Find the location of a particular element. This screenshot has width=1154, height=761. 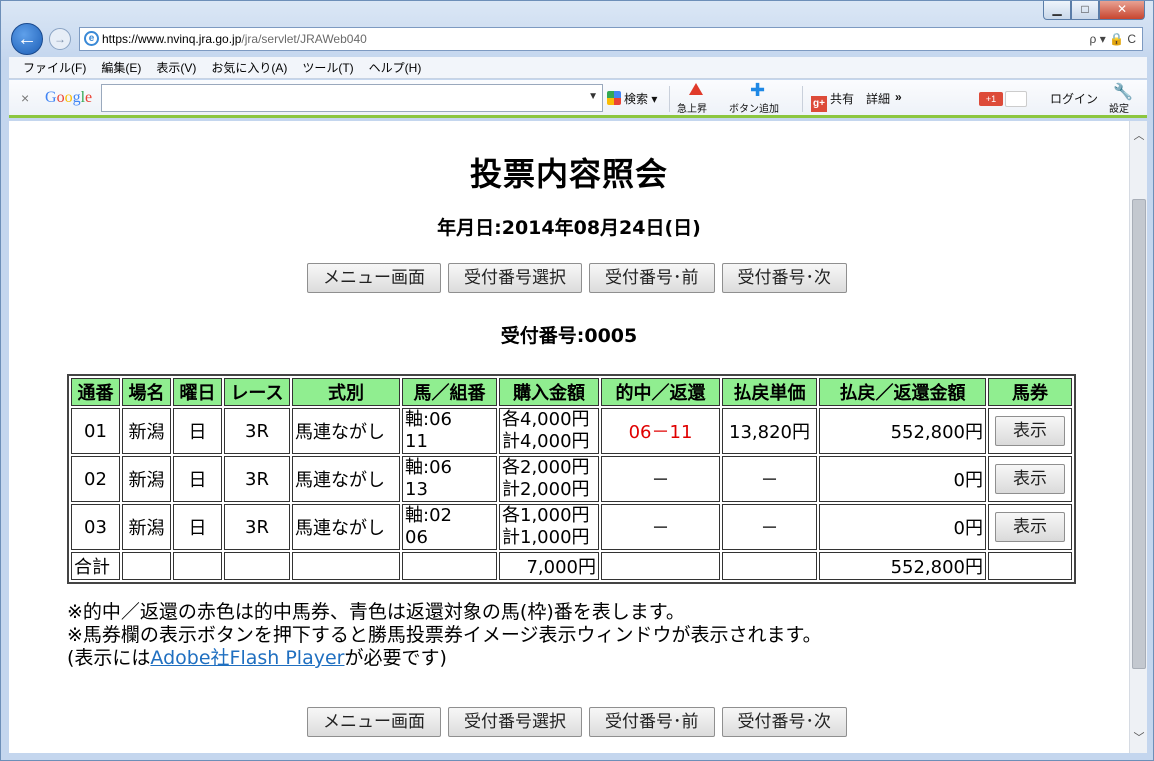

note-line: (表示にはAdobe社Flash Playerが必要です) is located at coordinates (257, 658).